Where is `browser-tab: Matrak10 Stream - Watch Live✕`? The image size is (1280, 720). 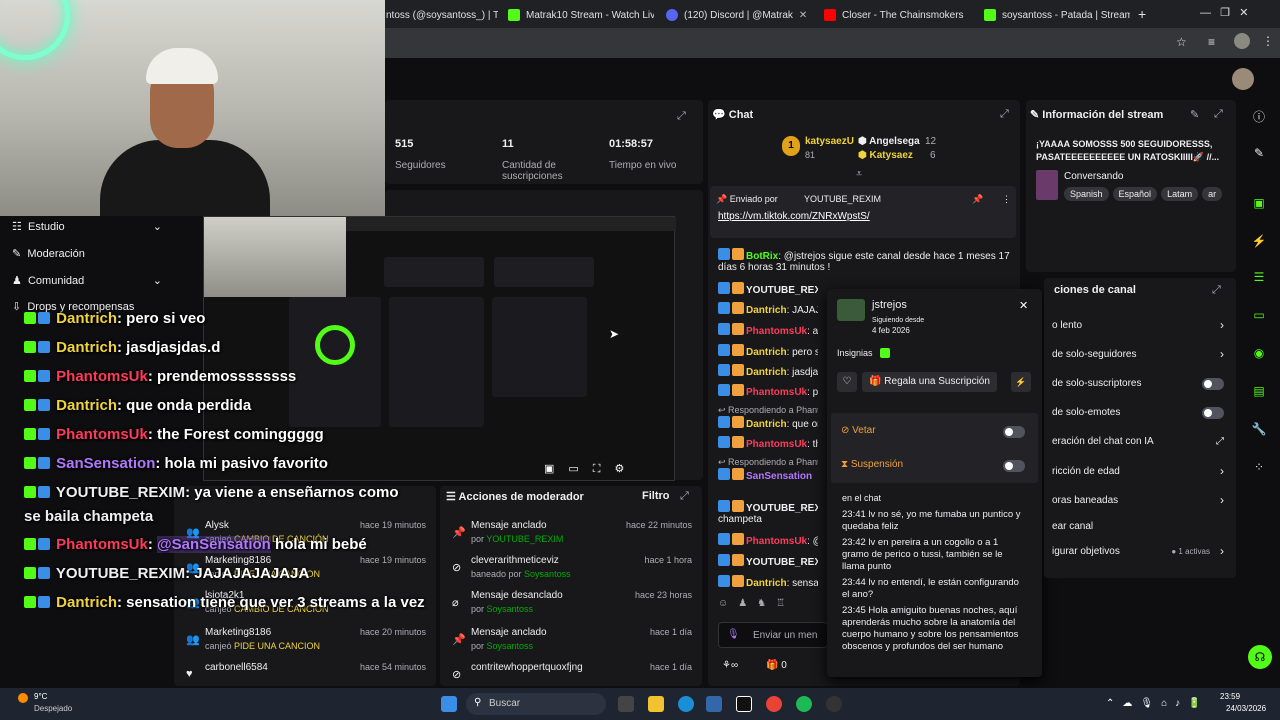
browser-tab: Matrak10 Stream - Watch Live✕ is located at coordinates (578, 15).